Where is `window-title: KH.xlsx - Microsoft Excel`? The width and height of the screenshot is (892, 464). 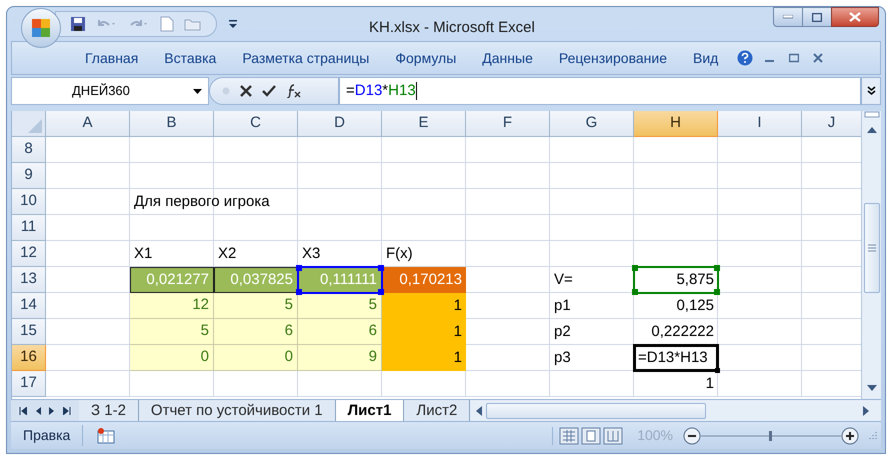 window-title: KH.xlsx - Microsoft Excel is located at coordinates (452, 28).